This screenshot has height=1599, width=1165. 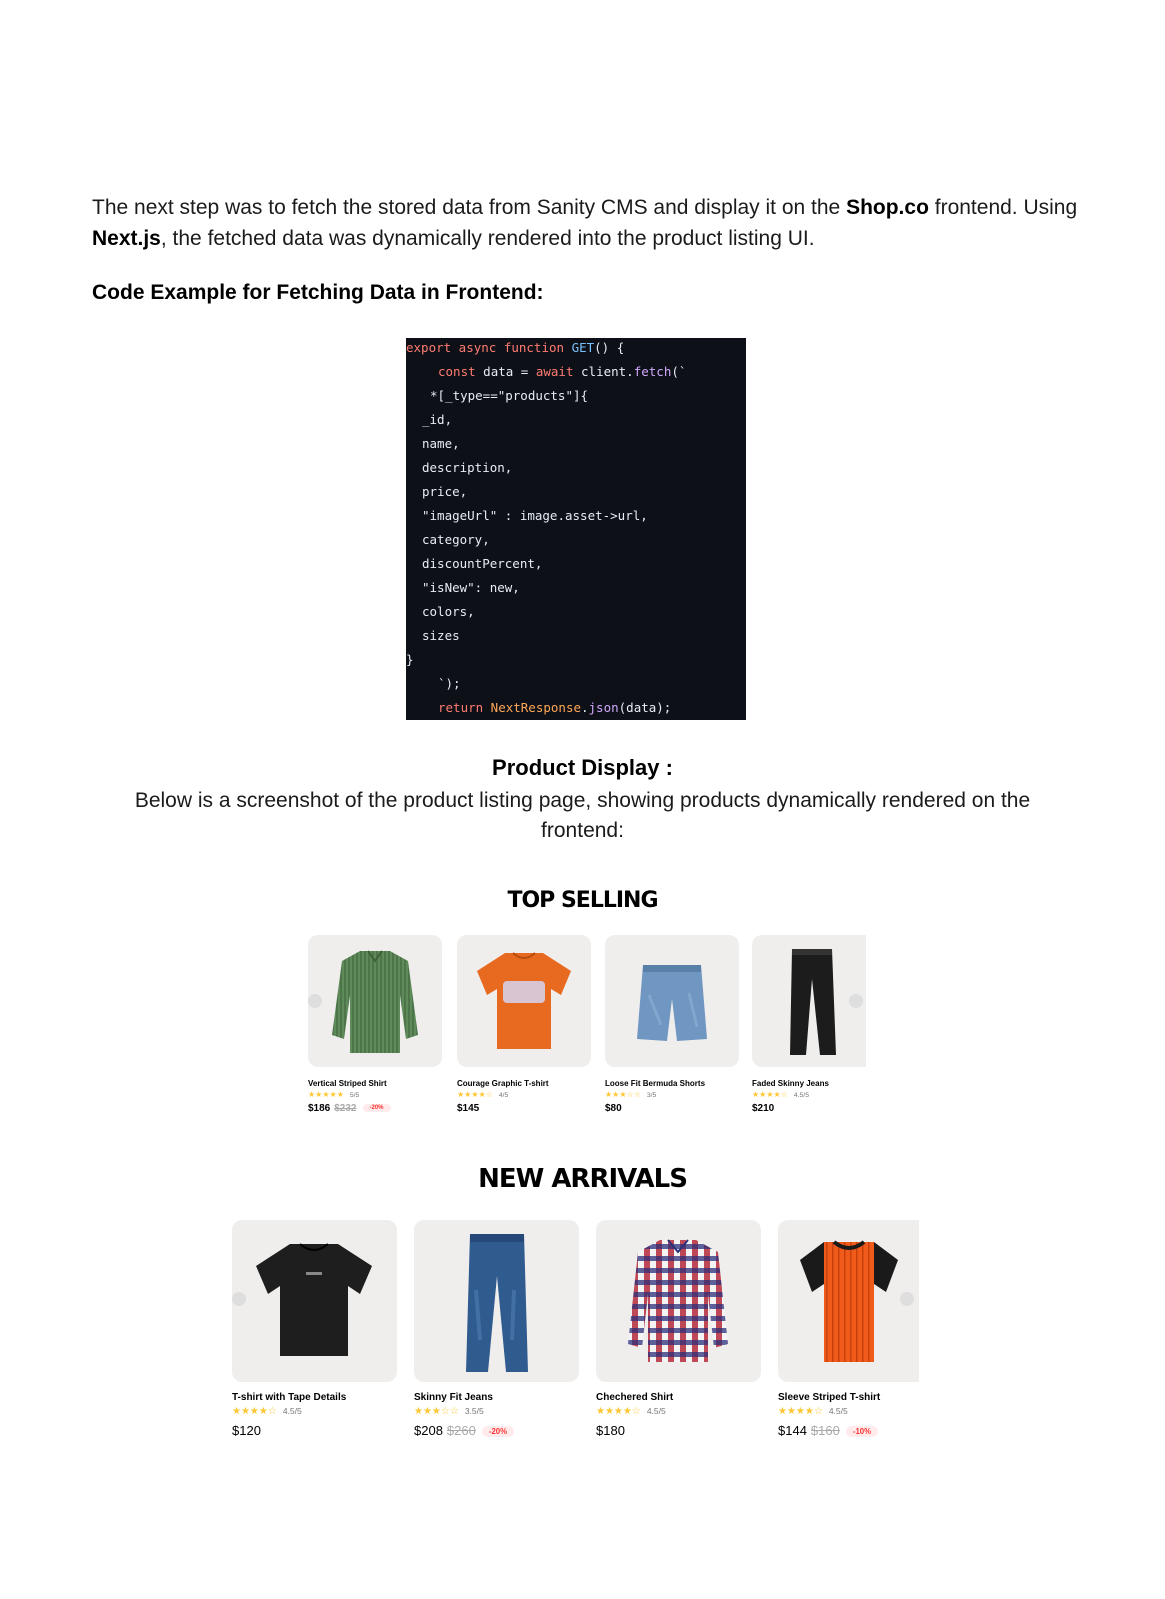 I want to click on brand-name: Shop.co, so click(x=887, y=207).